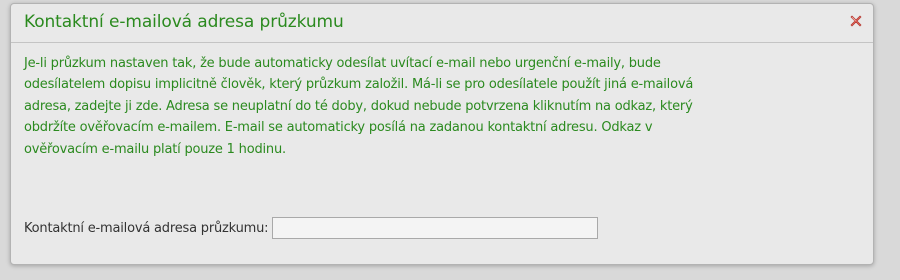 The width and height of the screenshot is (900, 280). I want to click on contact-email-input, so click(435, 228).